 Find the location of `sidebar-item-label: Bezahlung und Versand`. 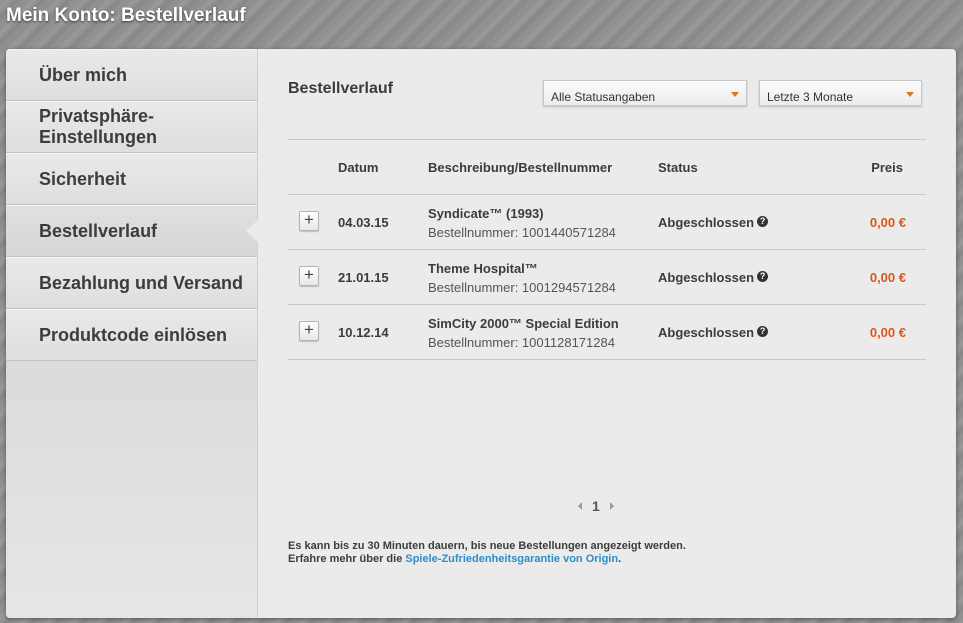

sidebar-item-label: Bezahlung und Versand is located at coordinates (141, 282).